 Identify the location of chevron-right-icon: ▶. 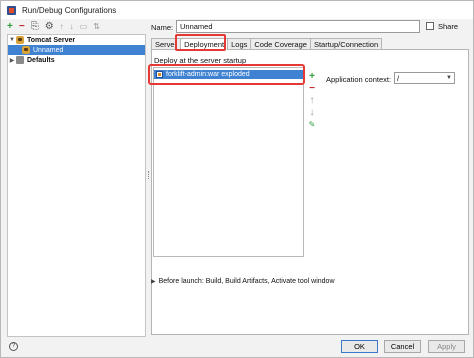
(12, 60).